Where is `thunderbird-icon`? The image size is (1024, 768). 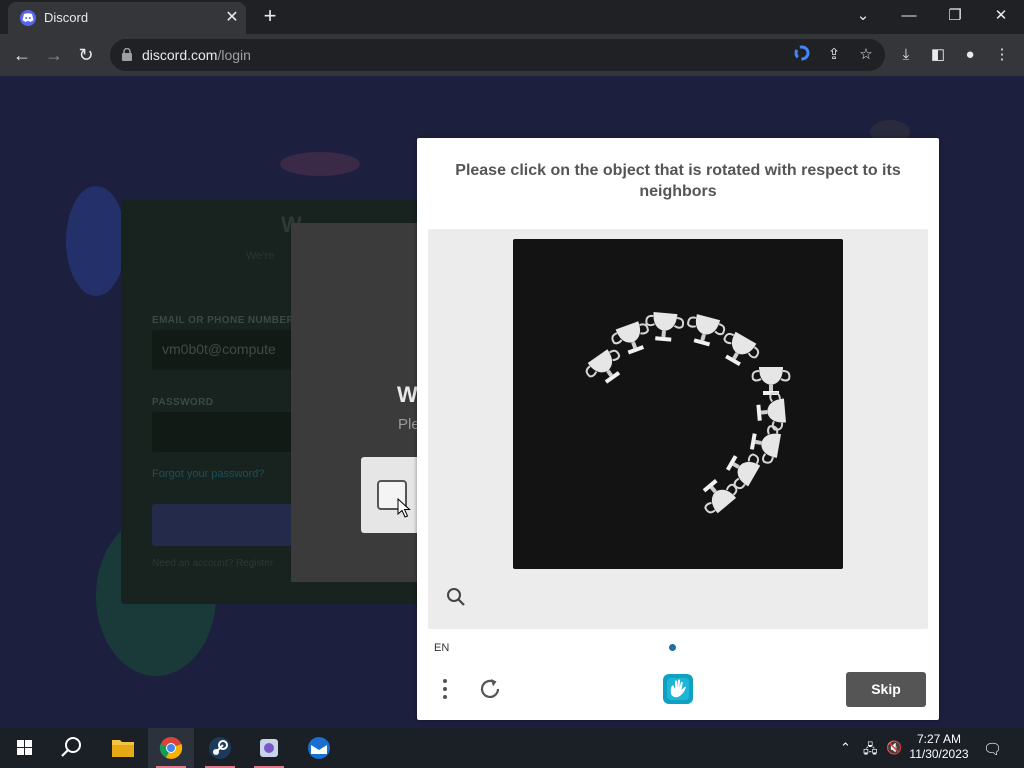 thunderbird-icon is located at coordinates (319, 748).